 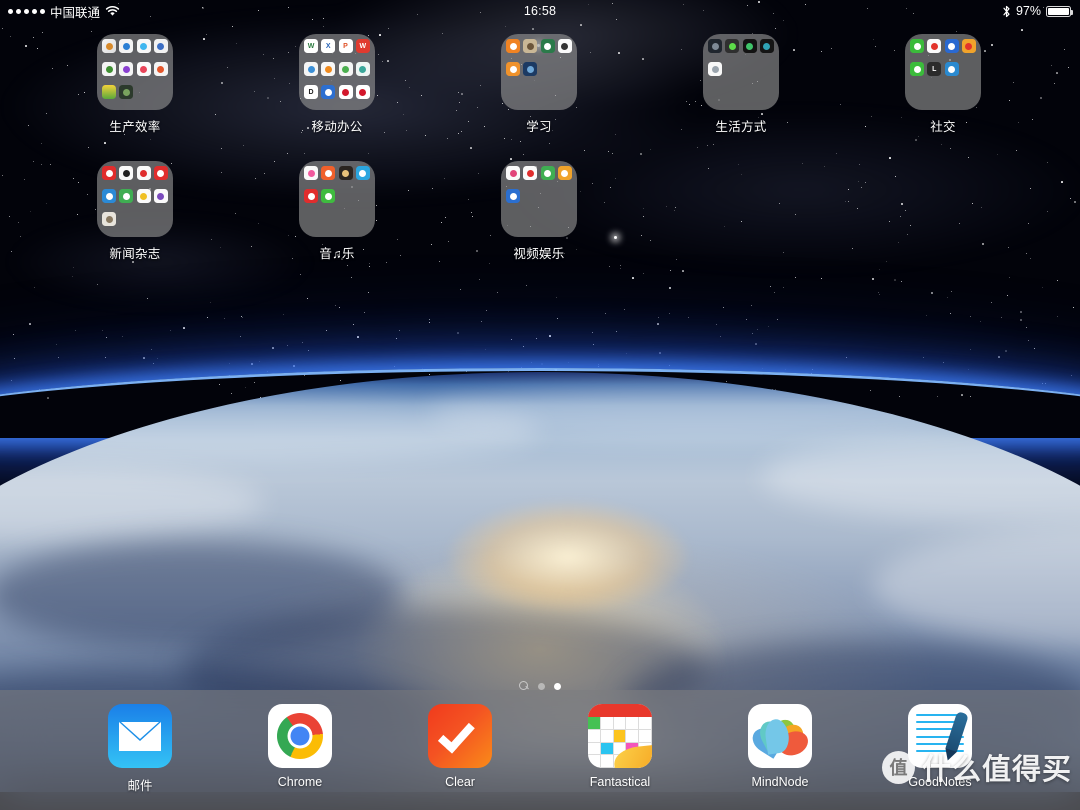 What do you see at coordinates (328, 196) in the screenshot?
I see `qq-music-icon` at bounding box center [328, 196].